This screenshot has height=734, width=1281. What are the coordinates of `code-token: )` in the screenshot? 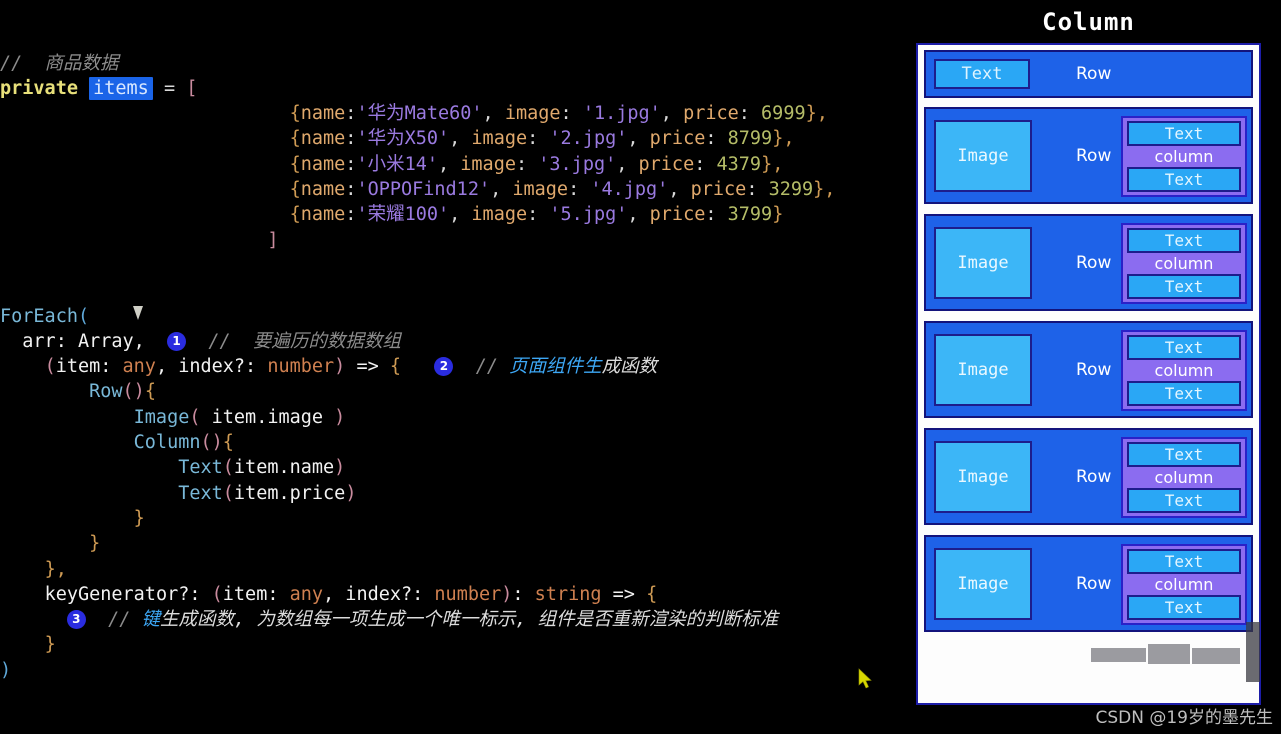 It's located at (507, 594).